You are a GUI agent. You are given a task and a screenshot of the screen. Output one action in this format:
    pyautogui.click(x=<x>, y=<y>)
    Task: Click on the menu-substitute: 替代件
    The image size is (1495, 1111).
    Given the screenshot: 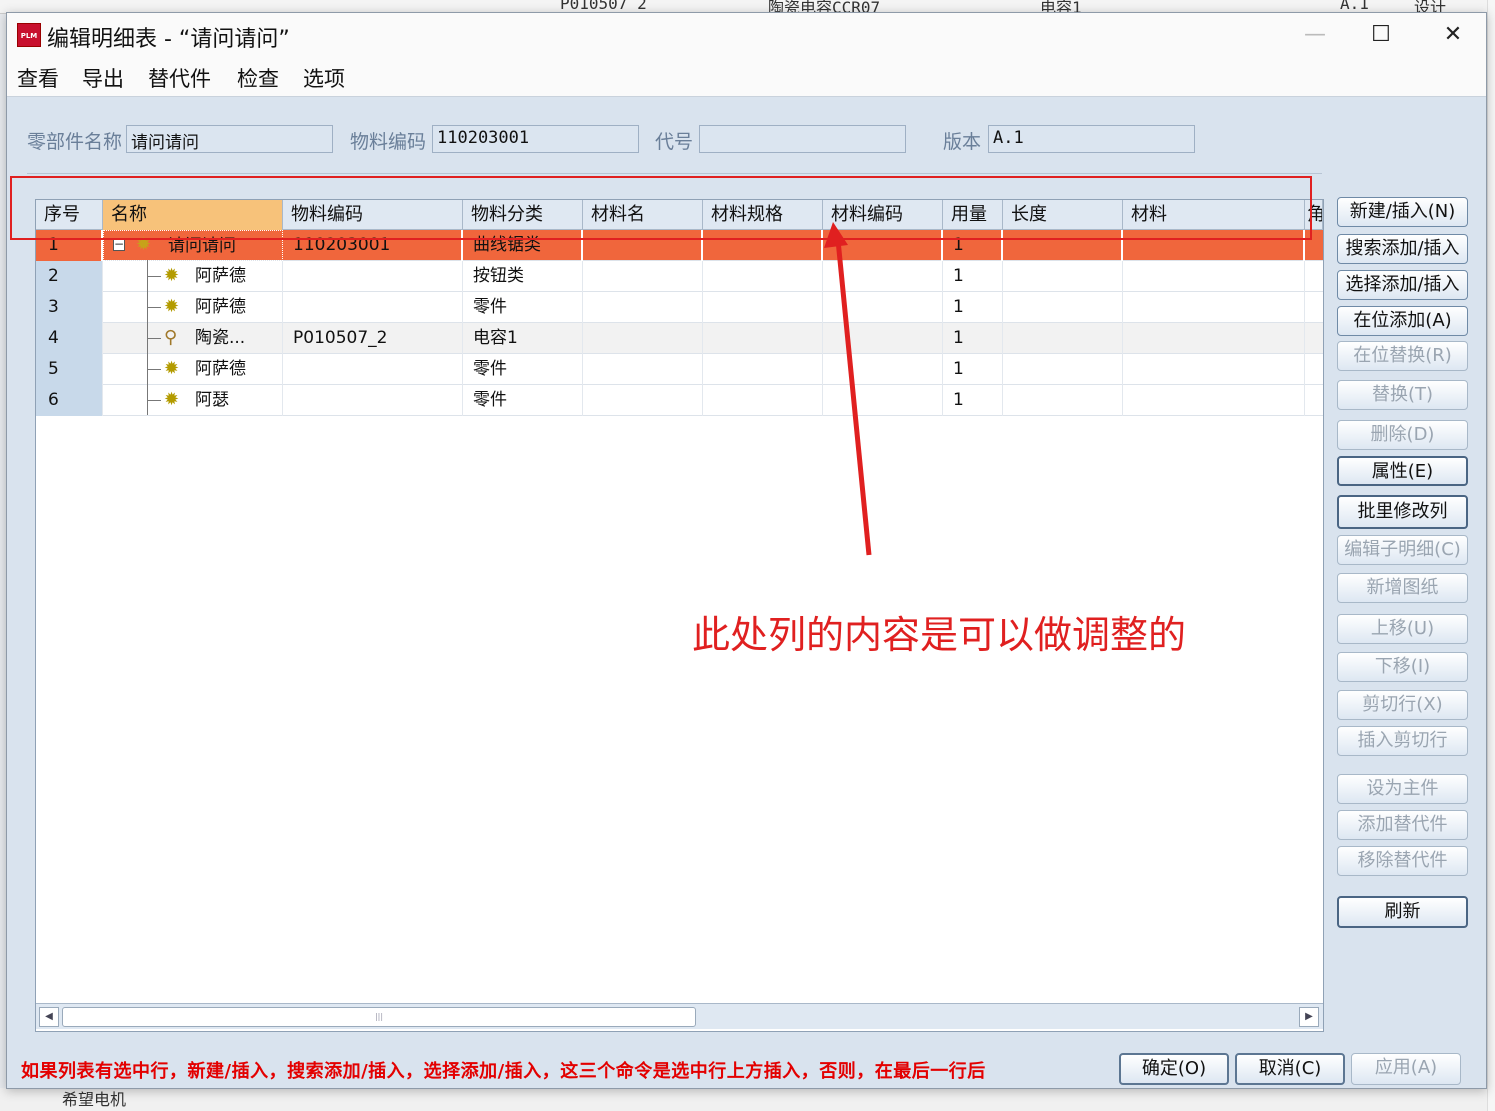 What is the action you would take?
    pyautogui.click(x=179, y=78)
    